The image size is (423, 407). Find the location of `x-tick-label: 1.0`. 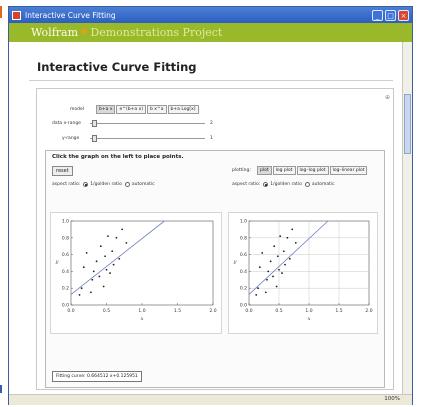

x-tick-label: 1.0 is located at coordinates (308, 311).